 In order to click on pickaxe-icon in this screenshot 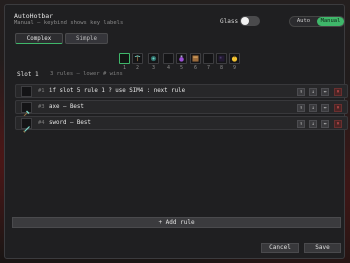, I will do `click(137, 58)`.